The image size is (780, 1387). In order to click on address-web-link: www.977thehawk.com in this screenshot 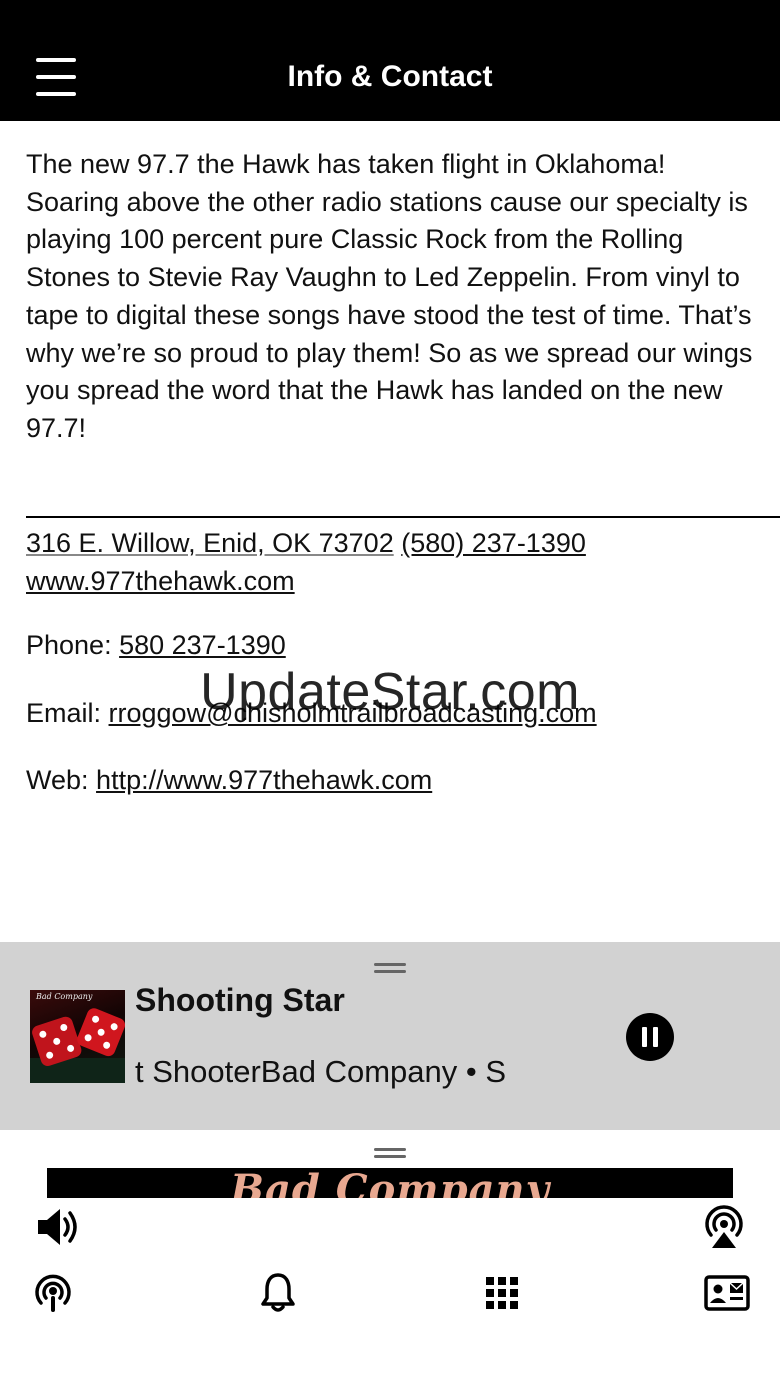, I will do `click(160, 581)`.